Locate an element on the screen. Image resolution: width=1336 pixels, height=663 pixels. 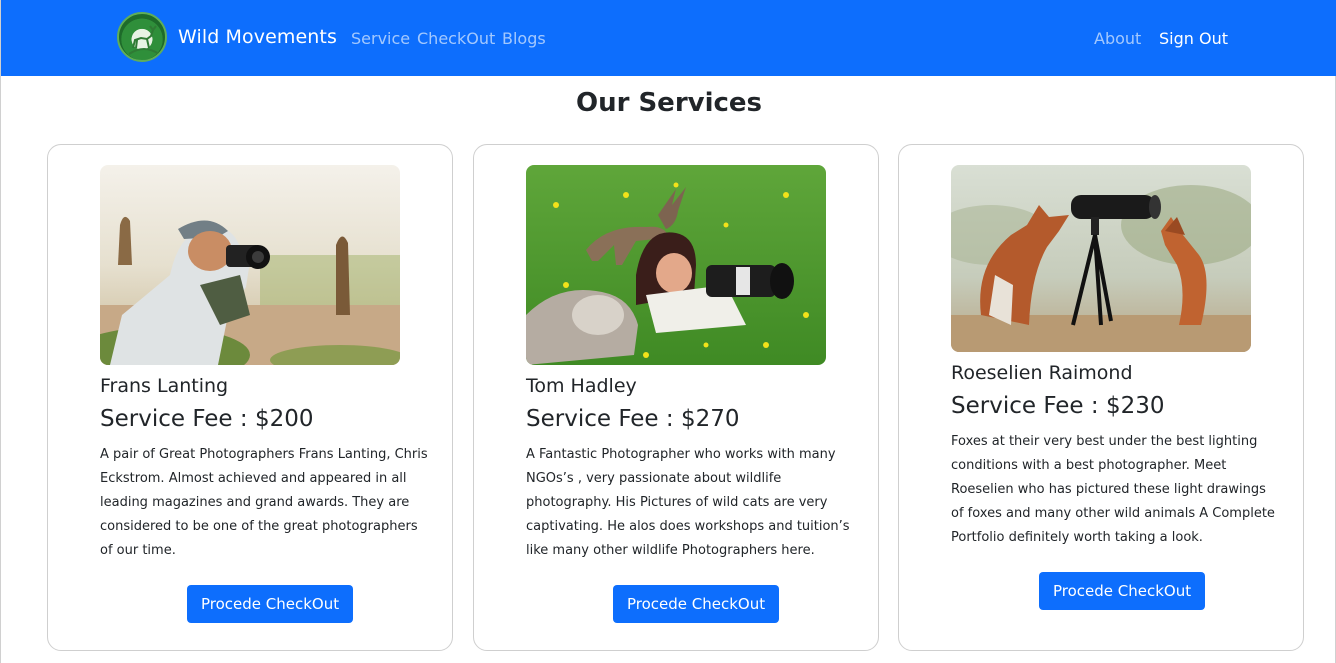
service-fee: Service Fee : $200 is located at coordinates (207, 419).